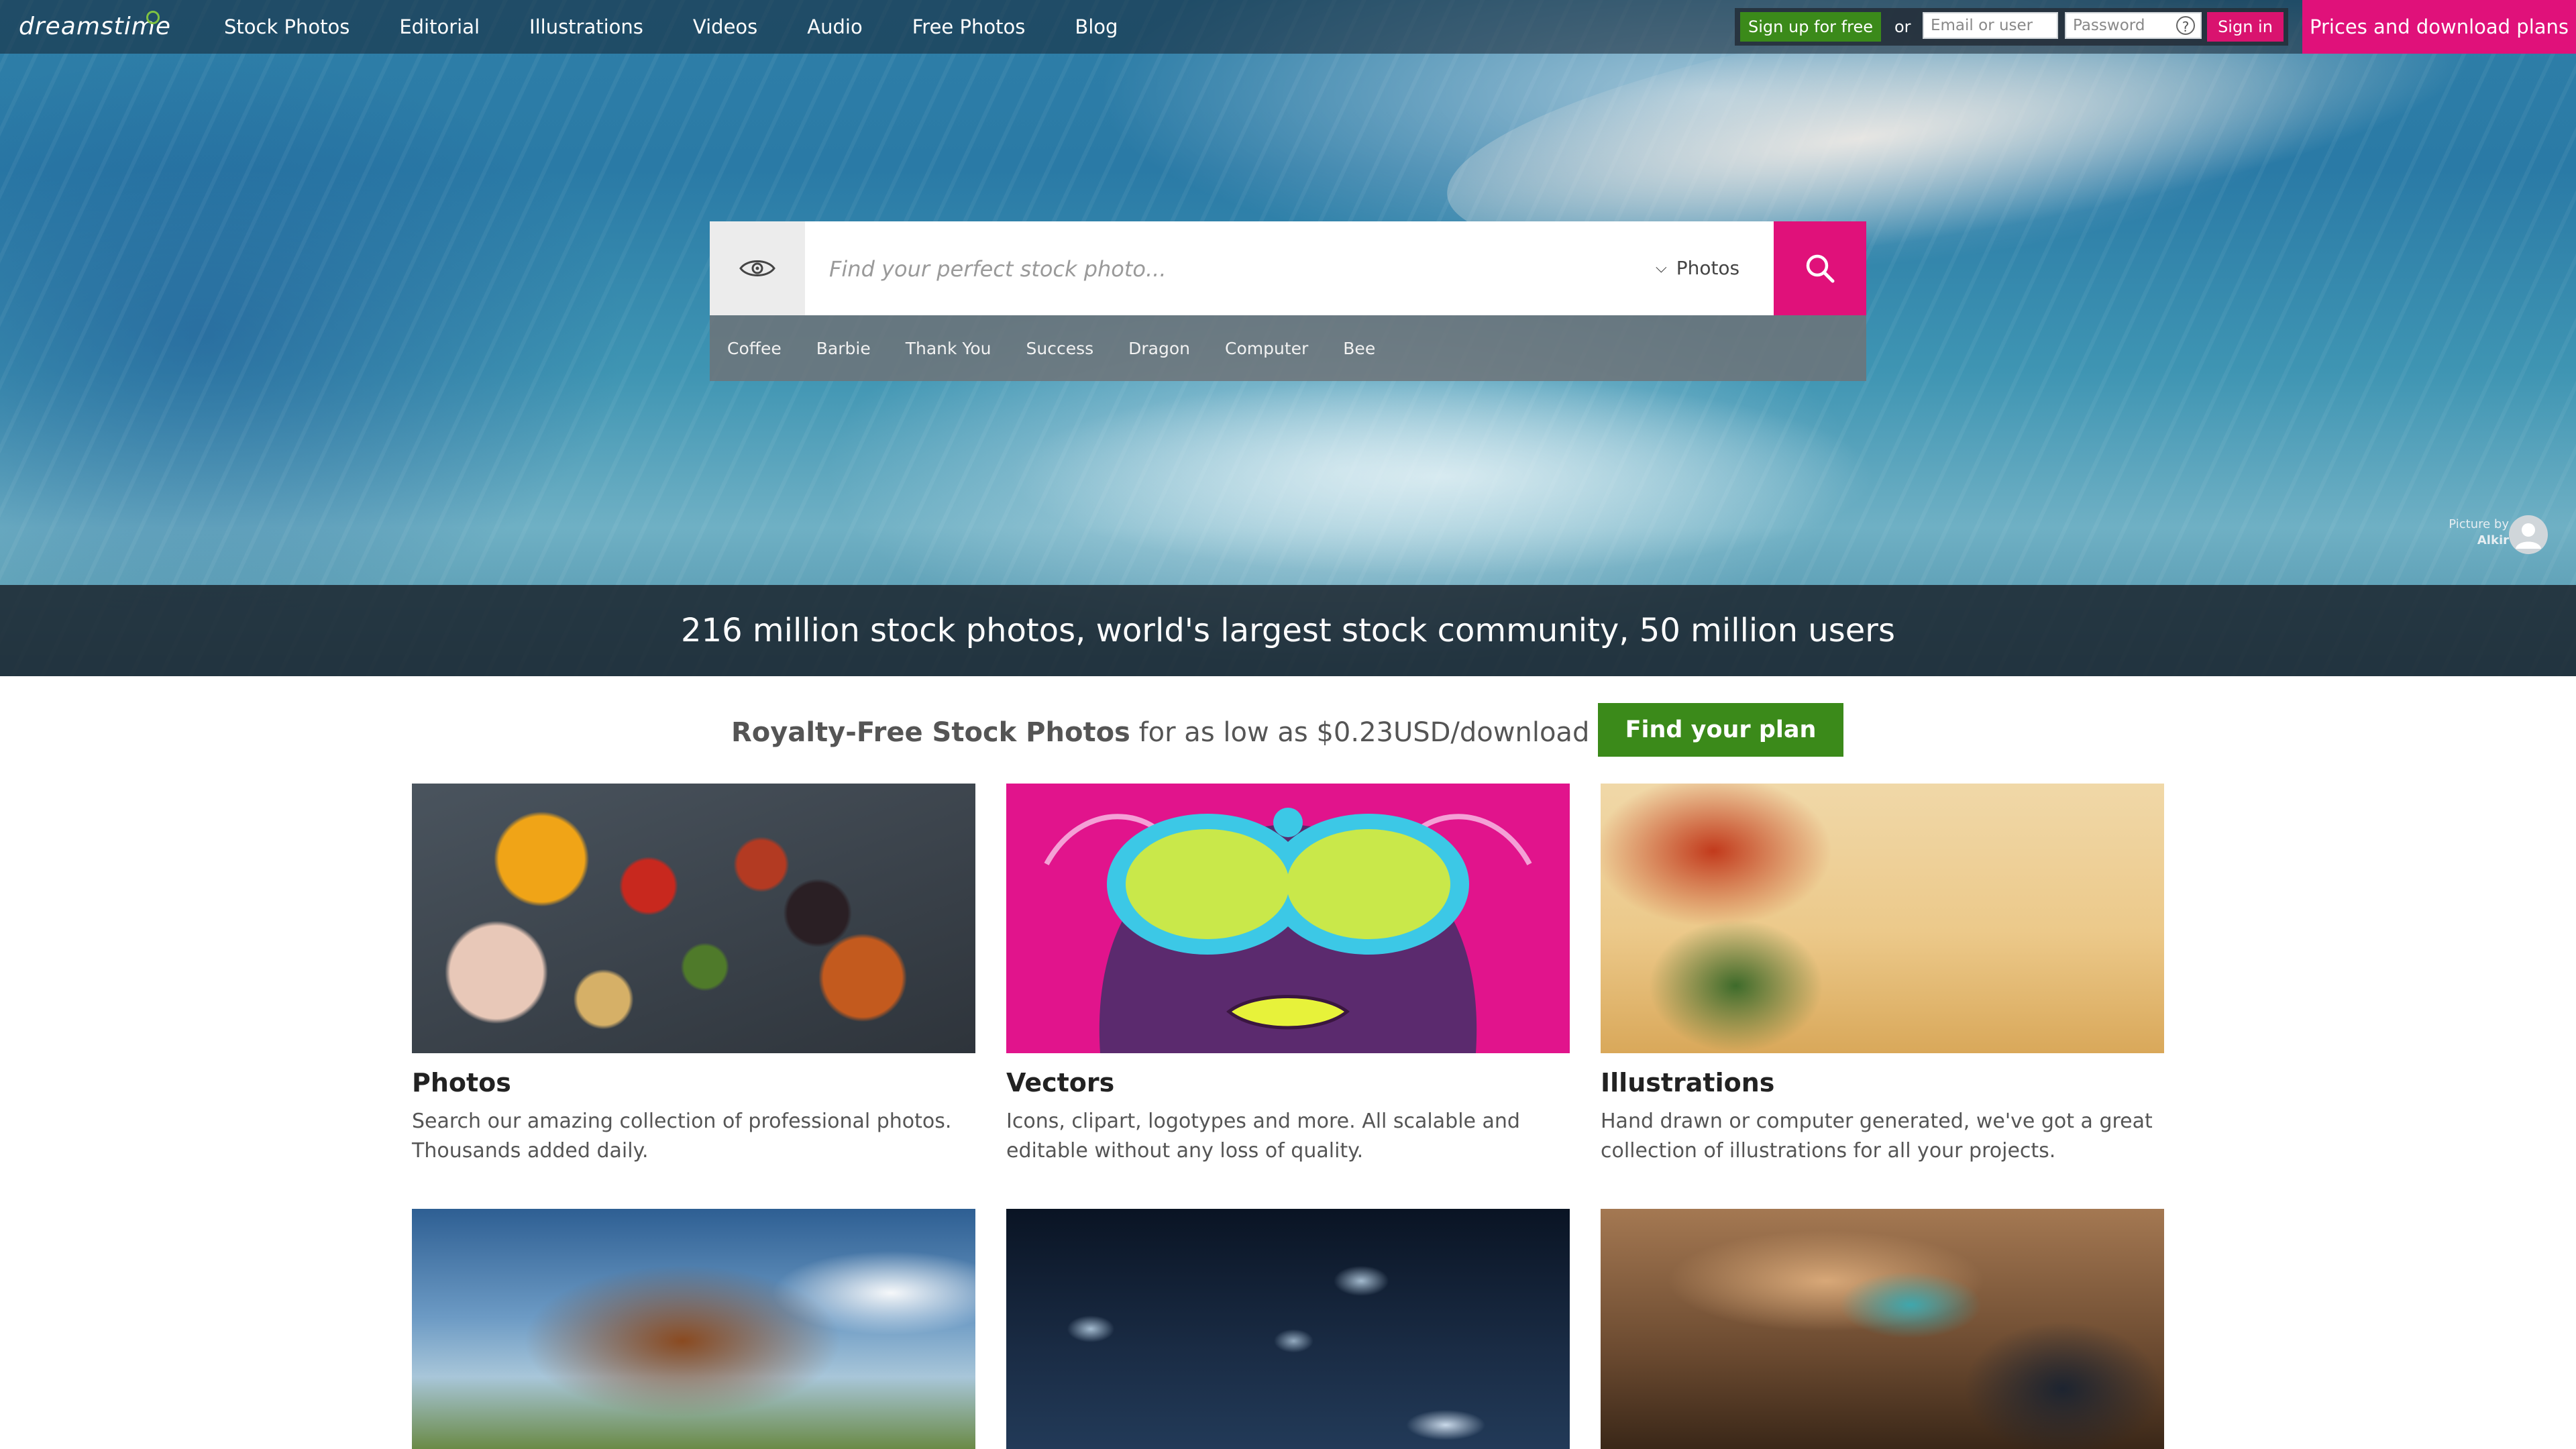 The height and width of the screenshot is (1449, 2576). What do you see at coordinates (1245, 269) in the screenshot?
I see `search-input` at bounding box center [1245, 269].